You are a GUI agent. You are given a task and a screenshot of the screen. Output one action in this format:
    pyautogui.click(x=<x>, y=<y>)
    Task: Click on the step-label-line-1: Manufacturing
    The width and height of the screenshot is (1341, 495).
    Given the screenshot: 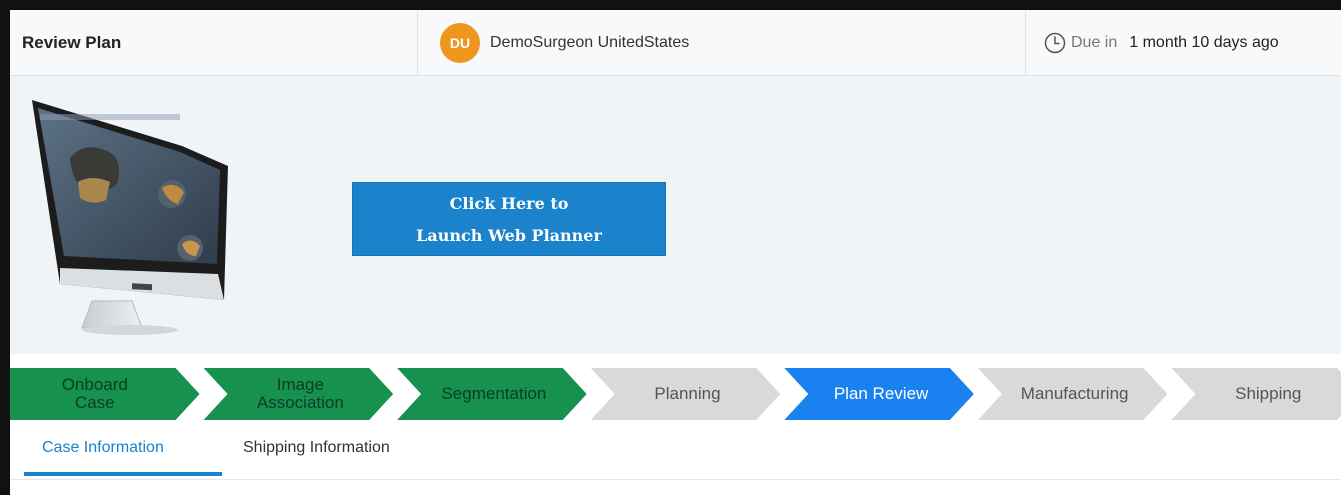 What is the action you would take?
    pyautogui.click(x=1074, y=393)
    